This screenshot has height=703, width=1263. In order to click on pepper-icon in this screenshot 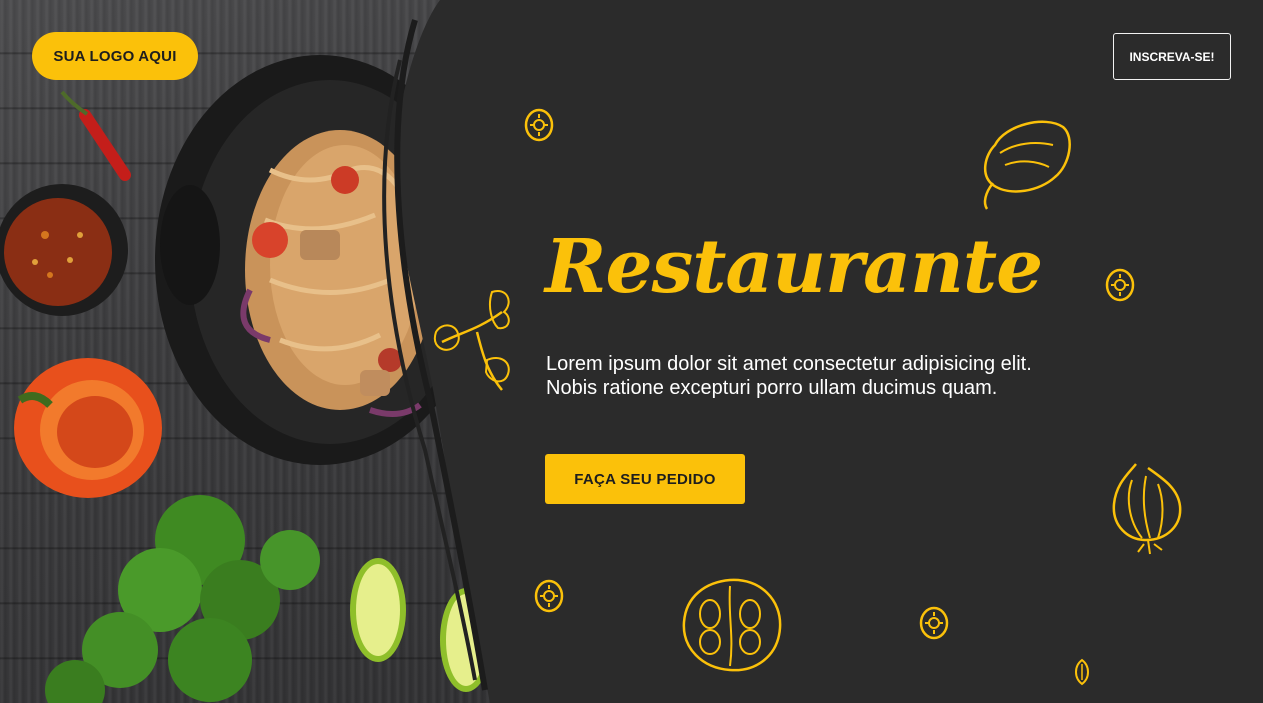, I will do `click(1025, 164)`.